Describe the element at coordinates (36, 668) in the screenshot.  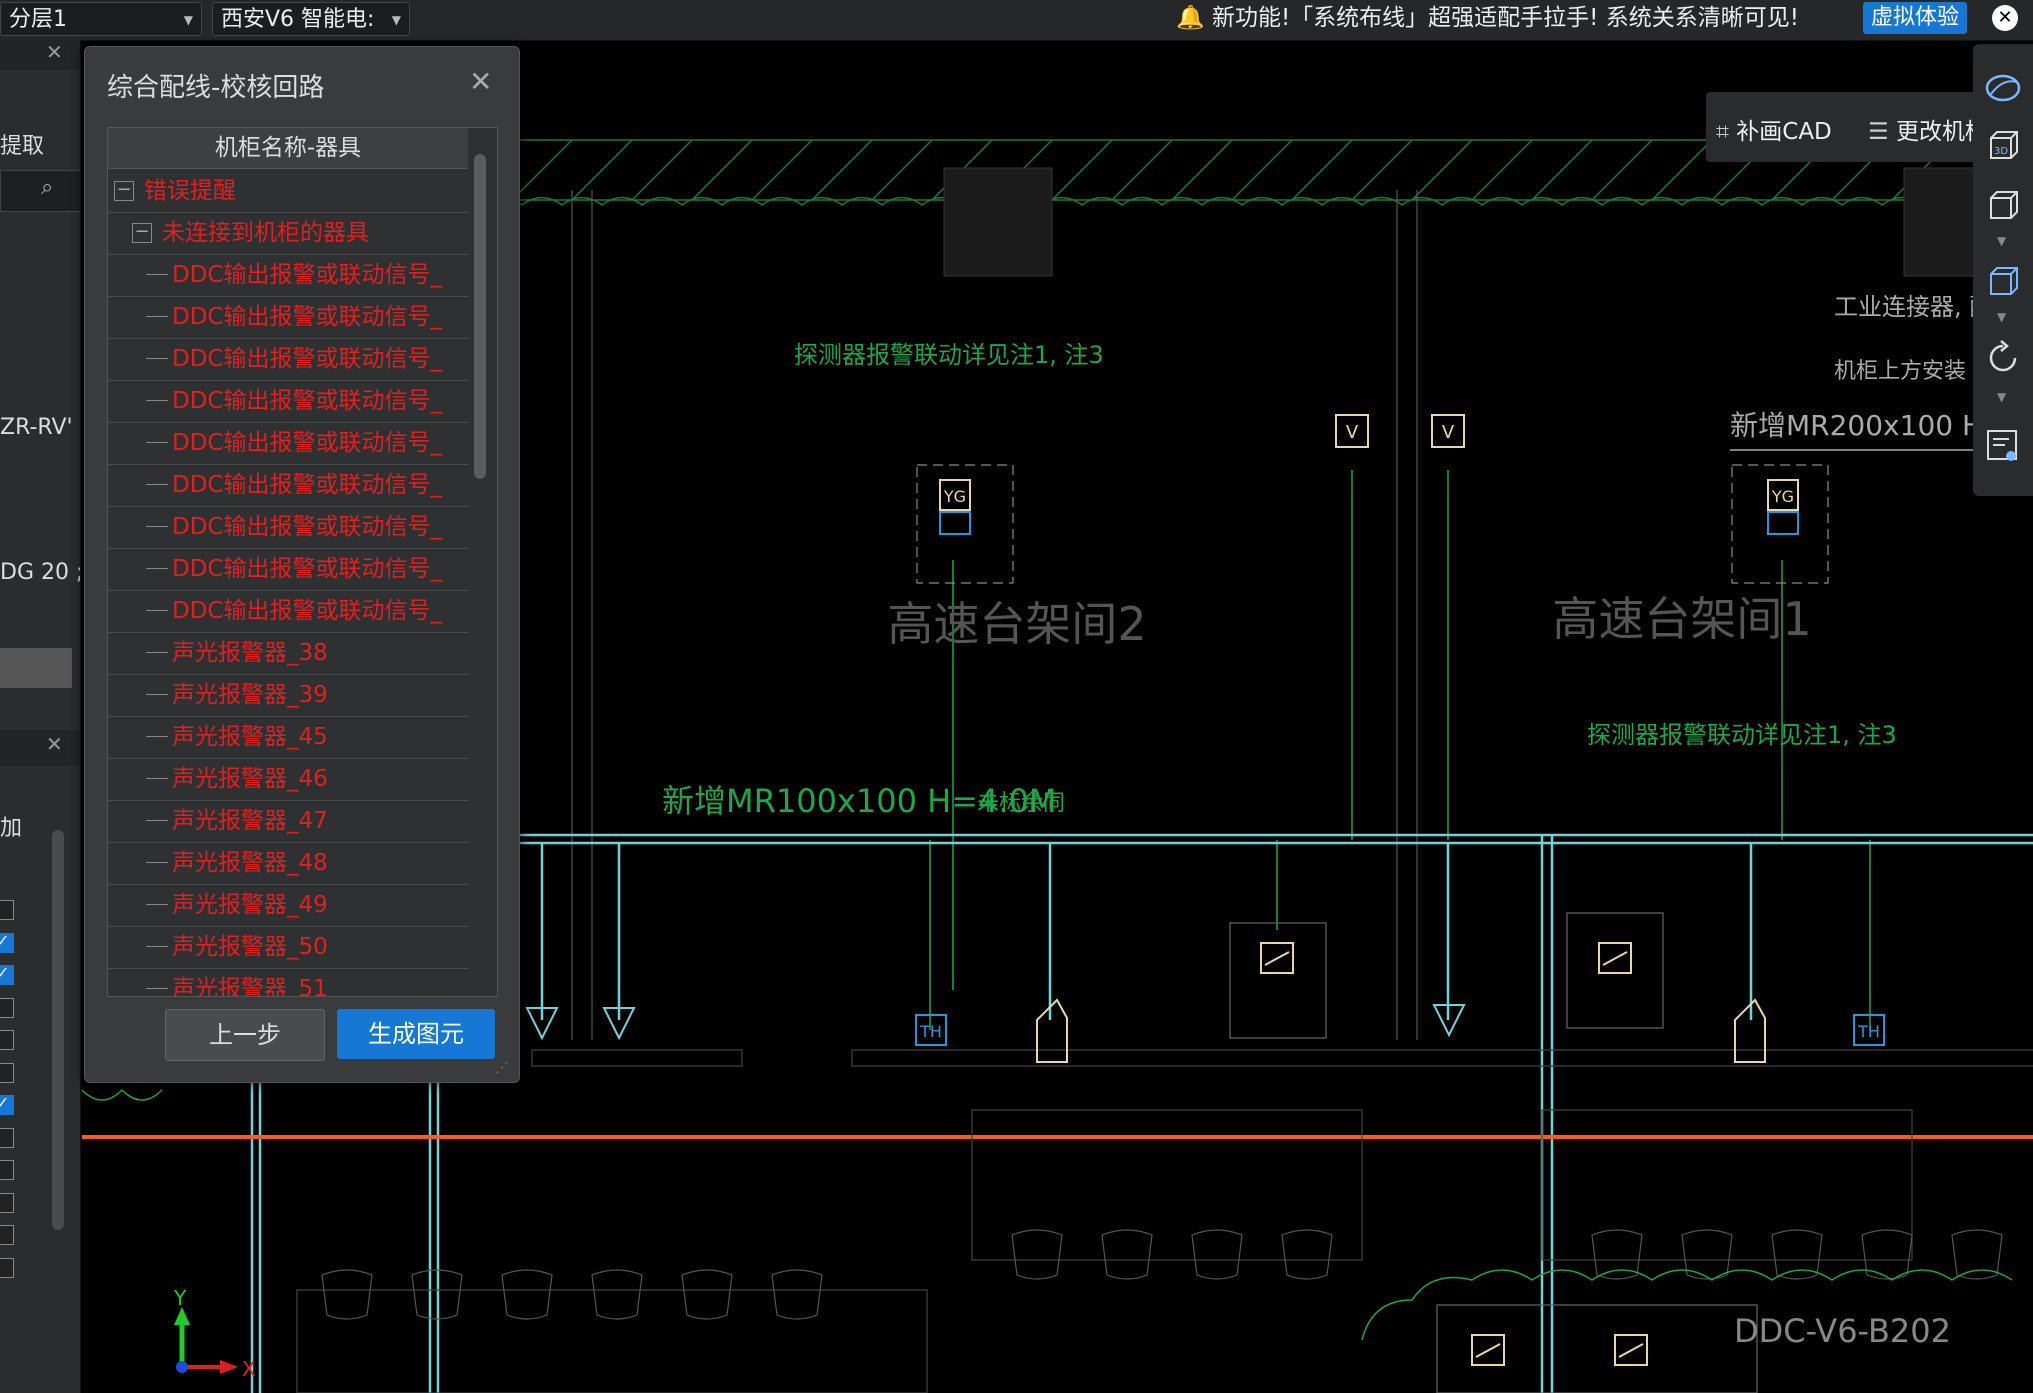
I see `selected-row` at that location.